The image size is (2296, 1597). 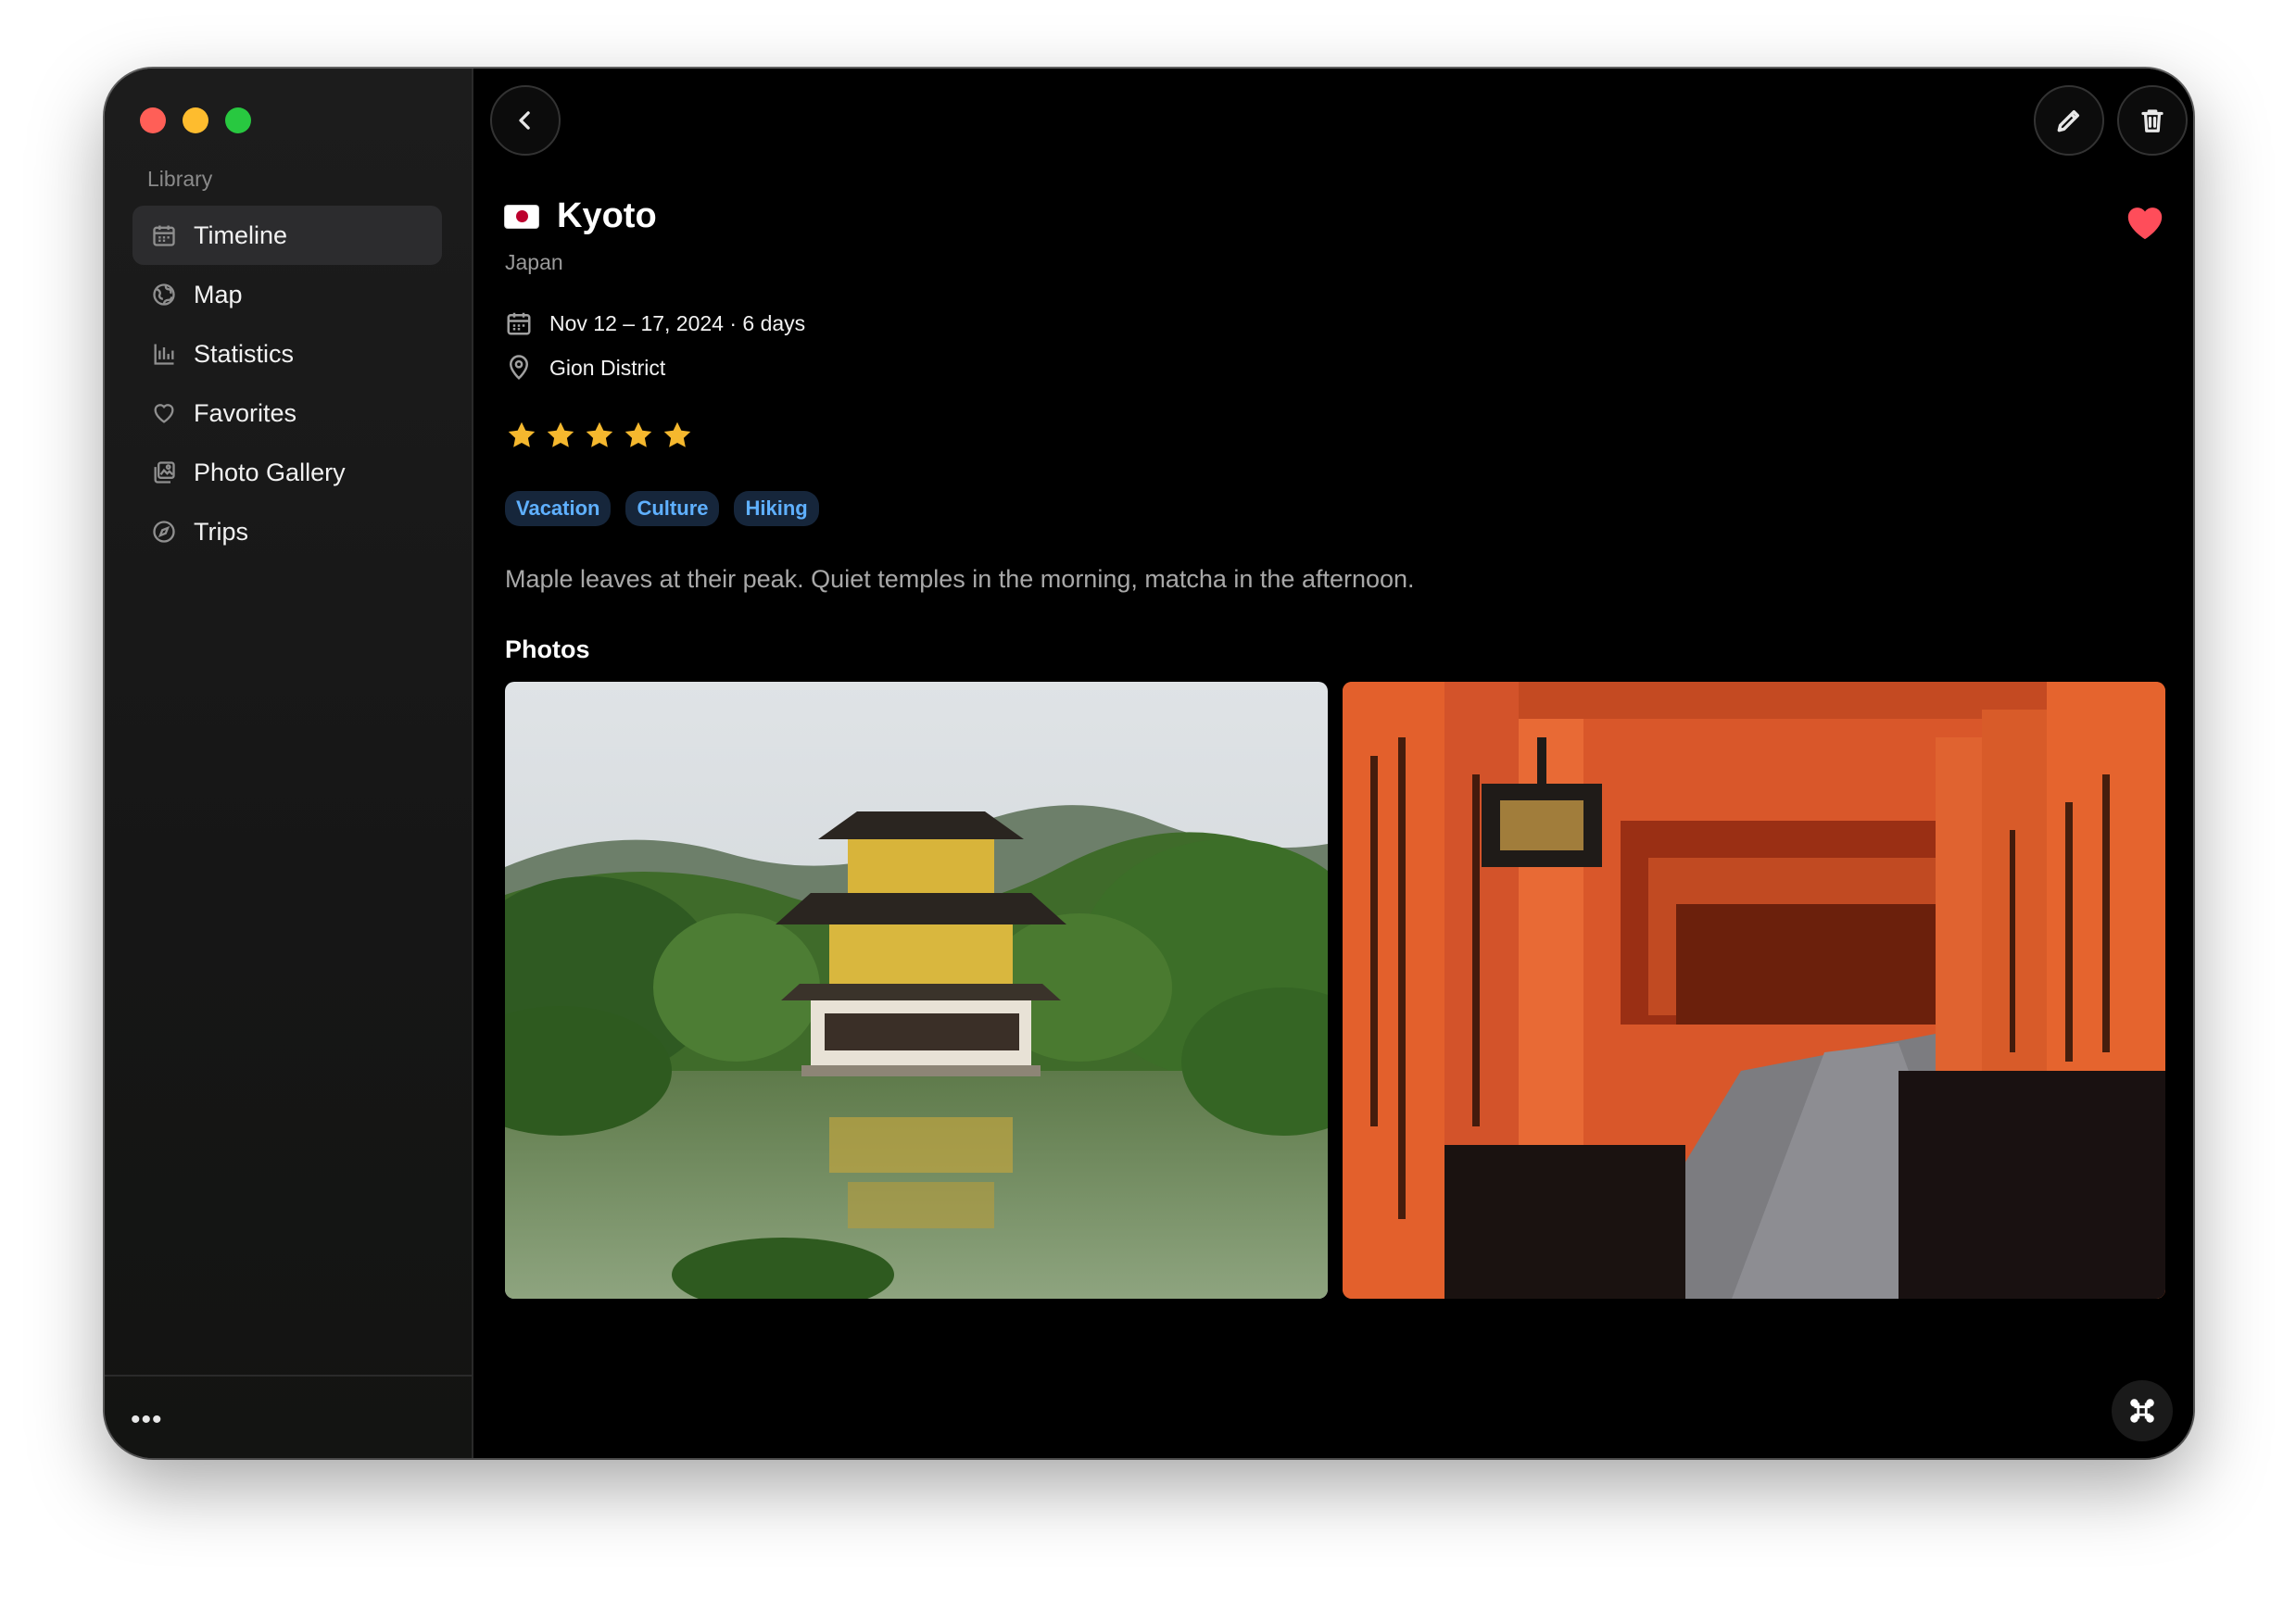 I want to click on page-title: Kyoto, so click(x=607, y=215).